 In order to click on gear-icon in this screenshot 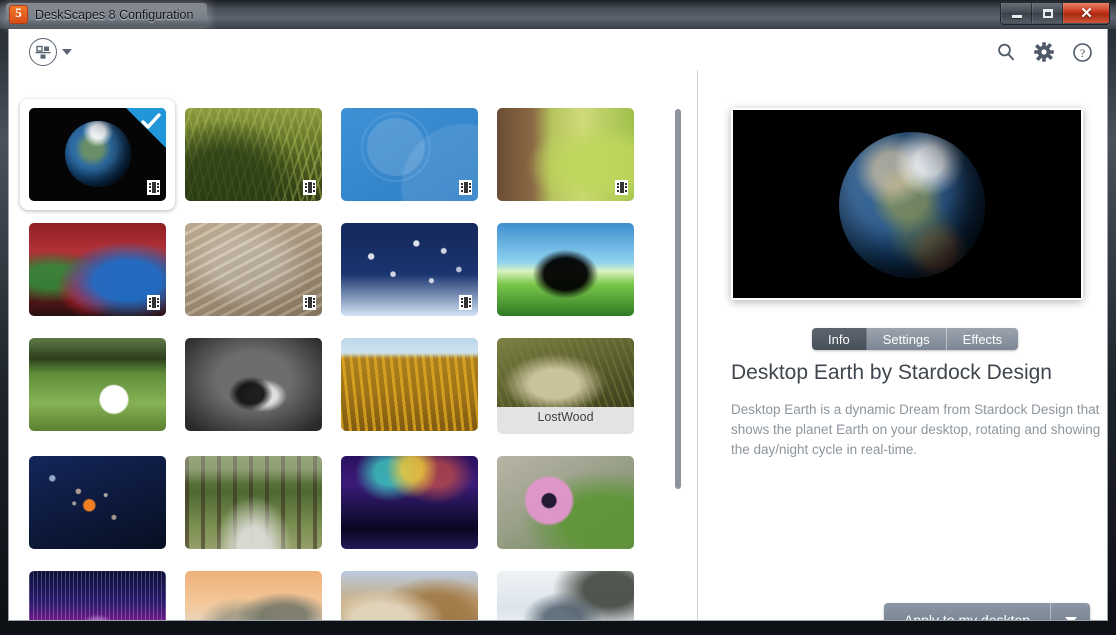, I will do `click(1044, 54)`.